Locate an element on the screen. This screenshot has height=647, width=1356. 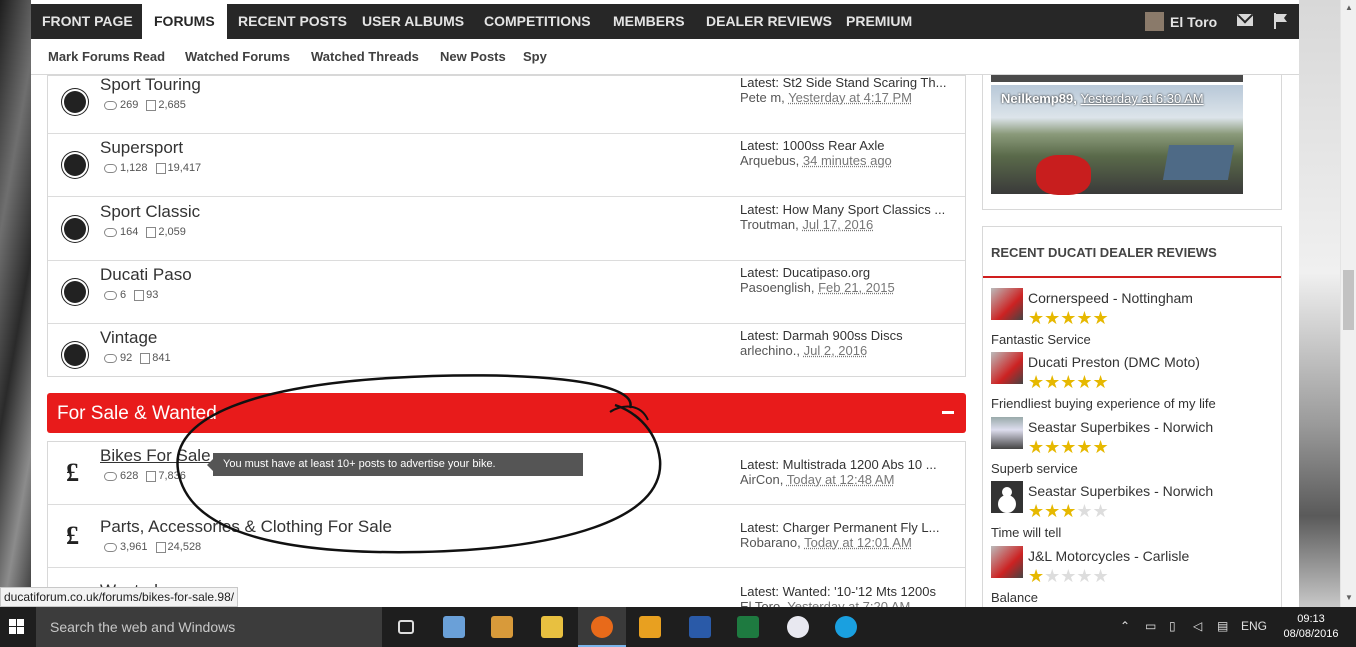
taskbar-app-excel is located at coordinates (748, 627).